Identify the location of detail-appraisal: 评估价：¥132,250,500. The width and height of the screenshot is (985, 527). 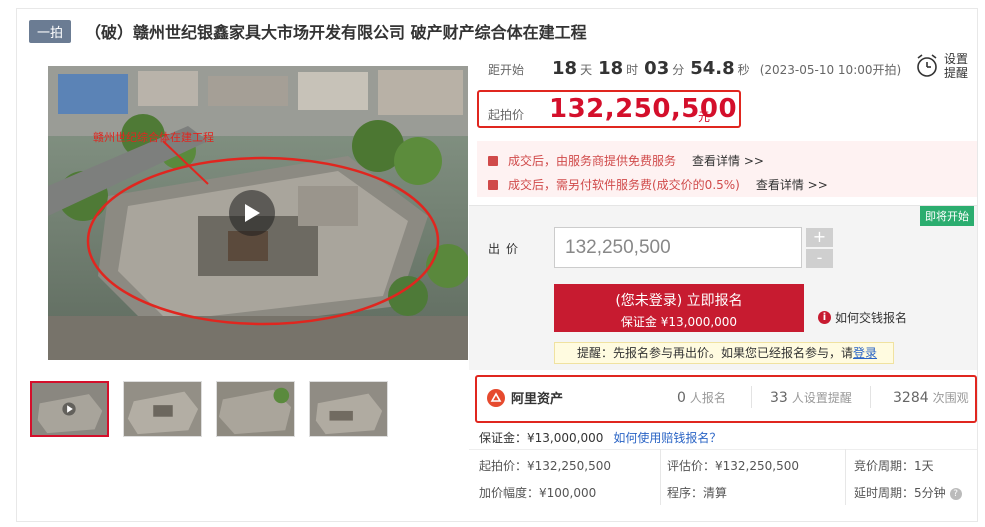
(733, 466).